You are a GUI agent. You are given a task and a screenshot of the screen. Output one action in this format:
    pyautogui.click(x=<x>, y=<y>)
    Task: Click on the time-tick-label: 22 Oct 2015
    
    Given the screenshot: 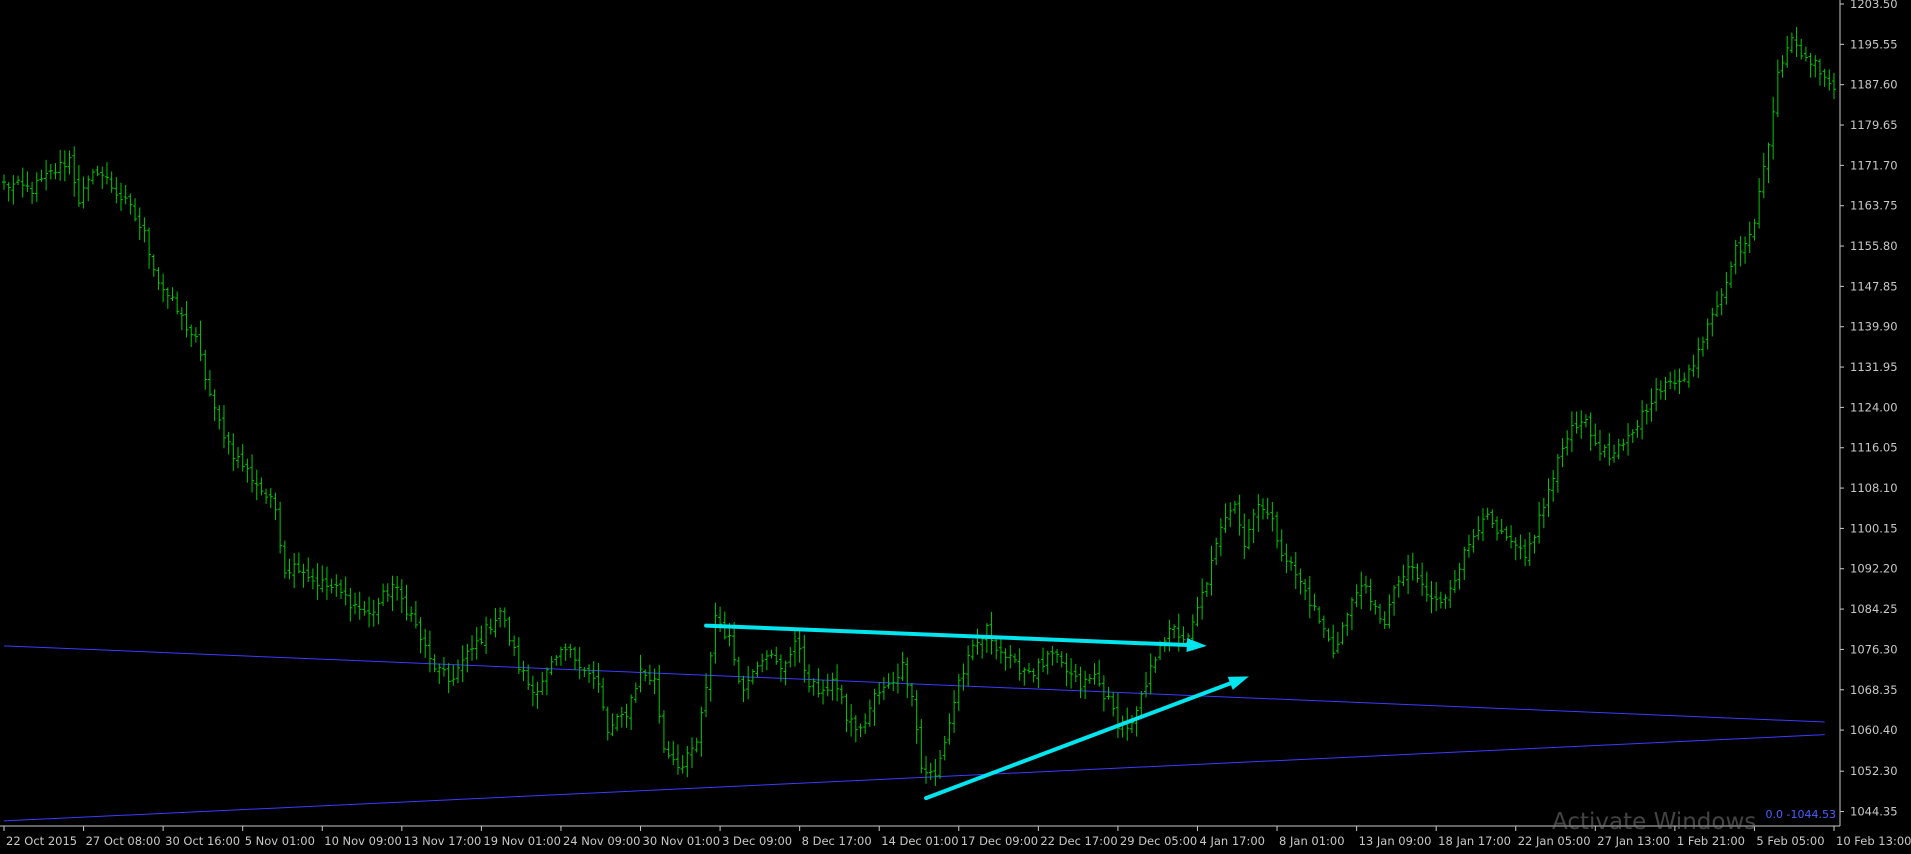 What is the action you would take?
    pyautogui.click(x=41, y=841)
    